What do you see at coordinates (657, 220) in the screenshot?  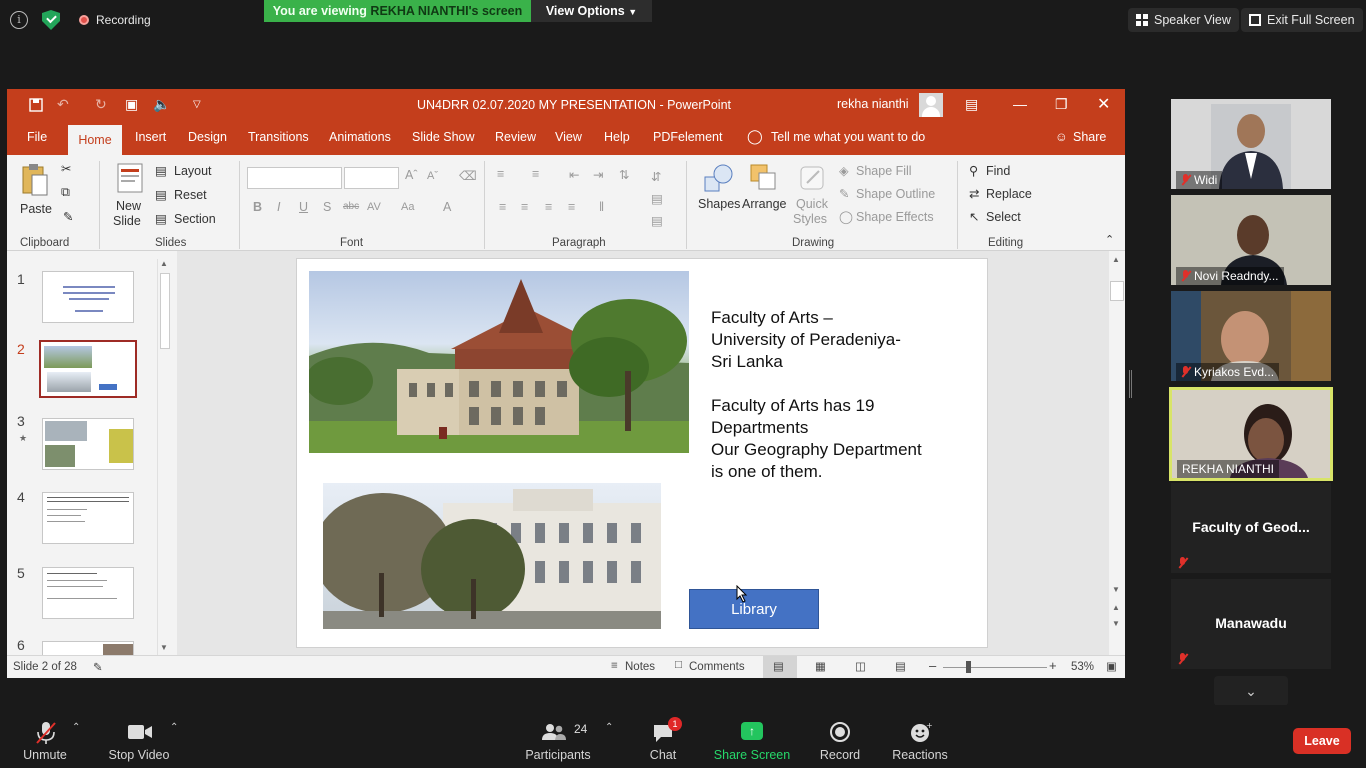 I see `smartart-icon: ▤` at bounding box center [657, 220].